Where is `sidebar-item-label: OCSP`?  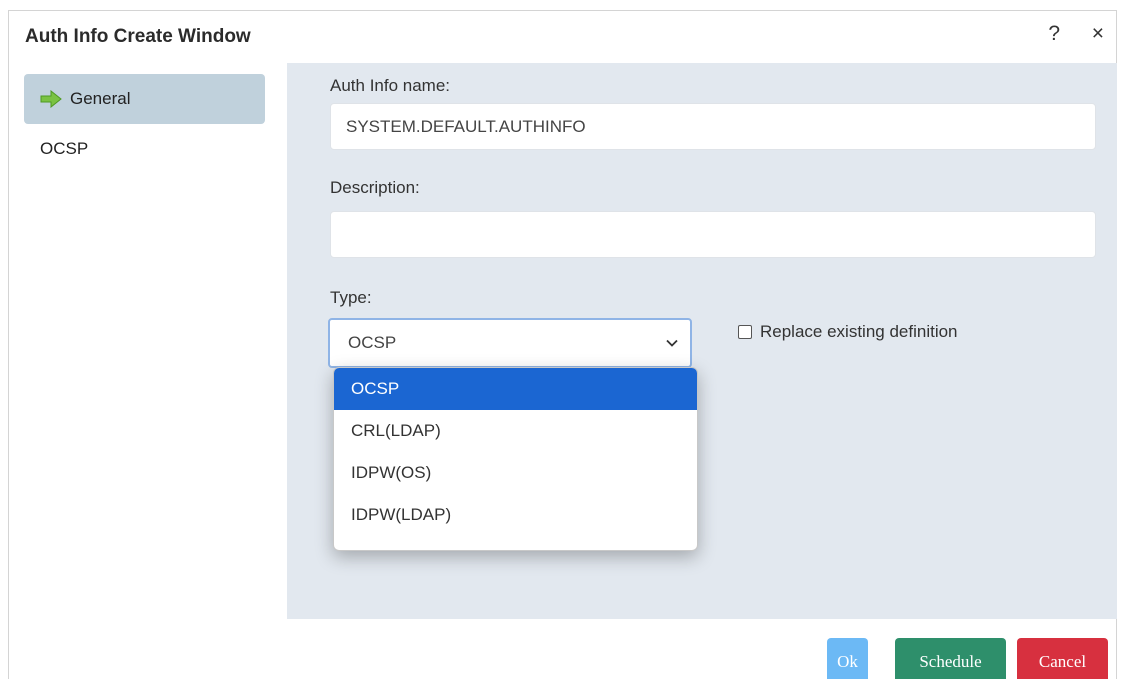
sidebar-item-label: OCSP is located at coordinates (64, 148).